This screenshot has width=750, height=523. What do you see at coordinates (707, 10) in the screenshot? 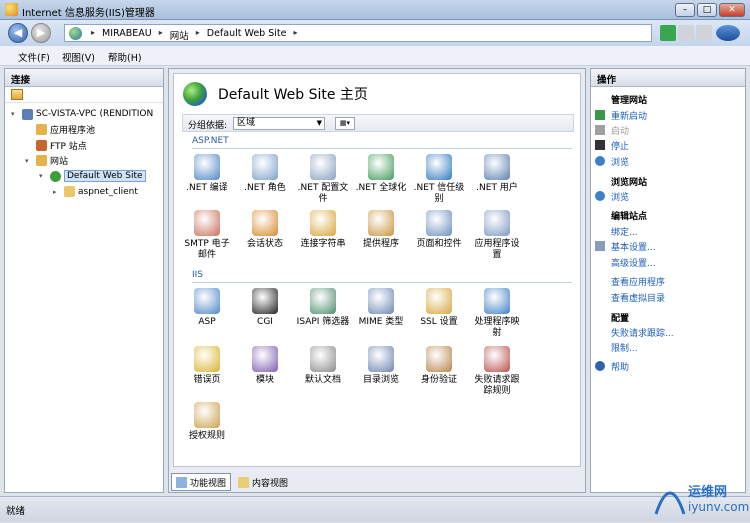
I see `maximize-button: □` at bounding box center [707, 10].